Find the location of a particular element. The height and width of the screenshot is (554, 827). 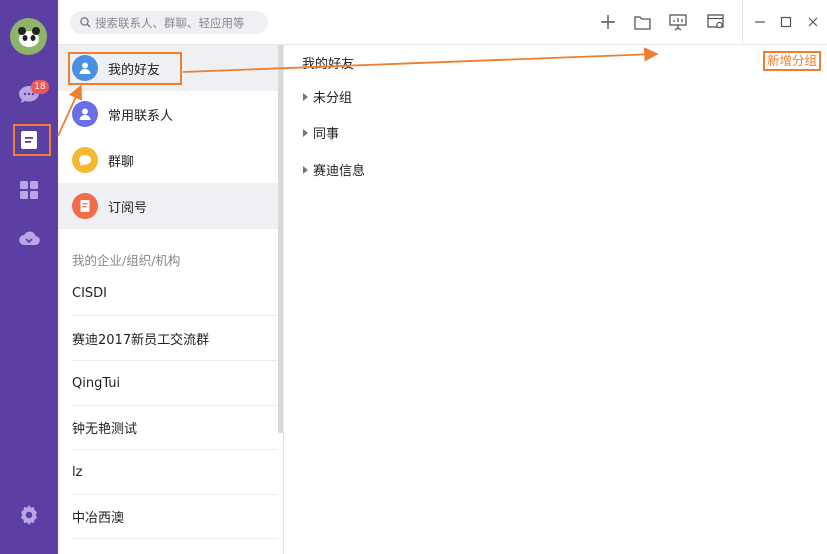

org-item: lz is located at coordinates (175, 472).